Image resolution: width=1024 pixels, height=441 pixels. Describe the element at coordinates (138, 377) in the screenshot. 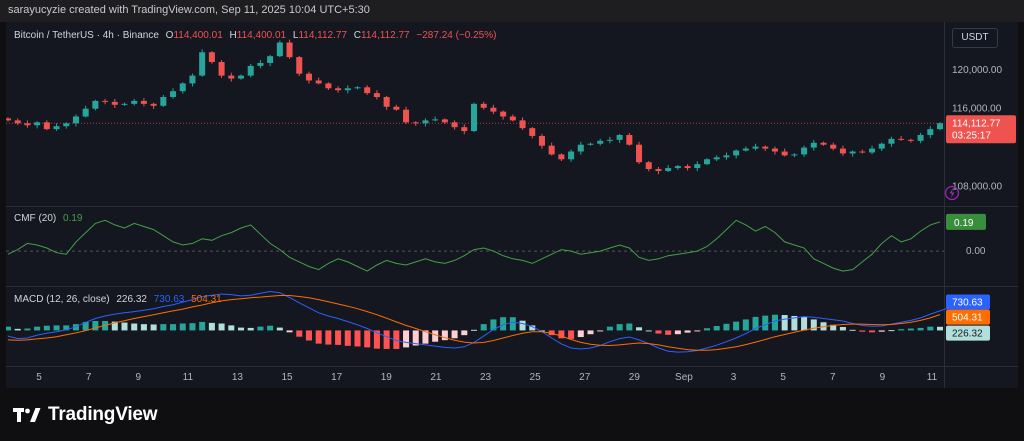

I see `x-tick-label: 9` at that location.